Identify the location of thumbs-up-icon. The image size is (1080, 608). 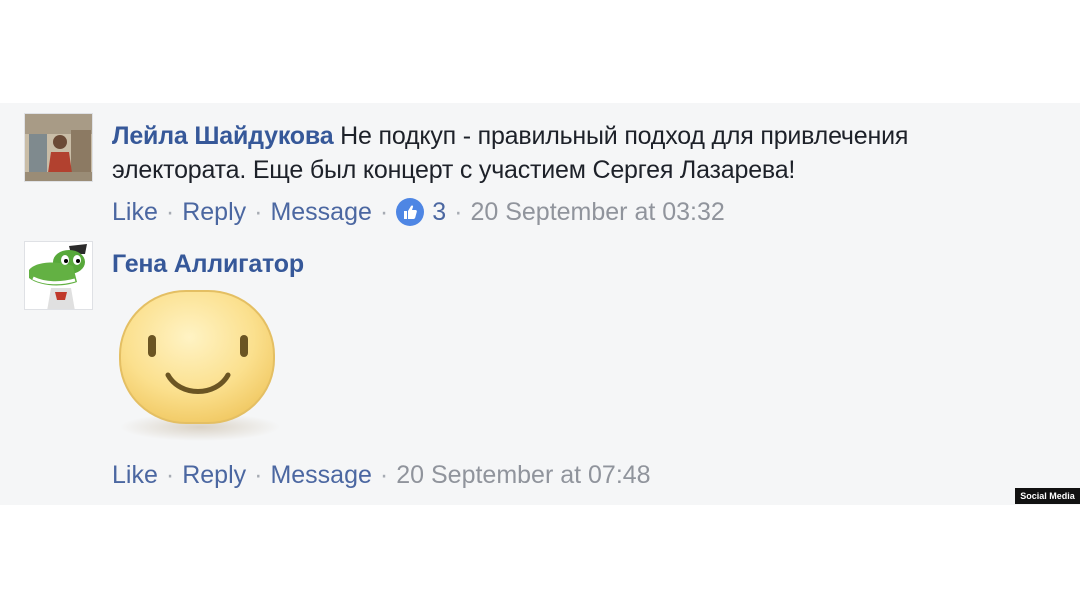
(410, 212).